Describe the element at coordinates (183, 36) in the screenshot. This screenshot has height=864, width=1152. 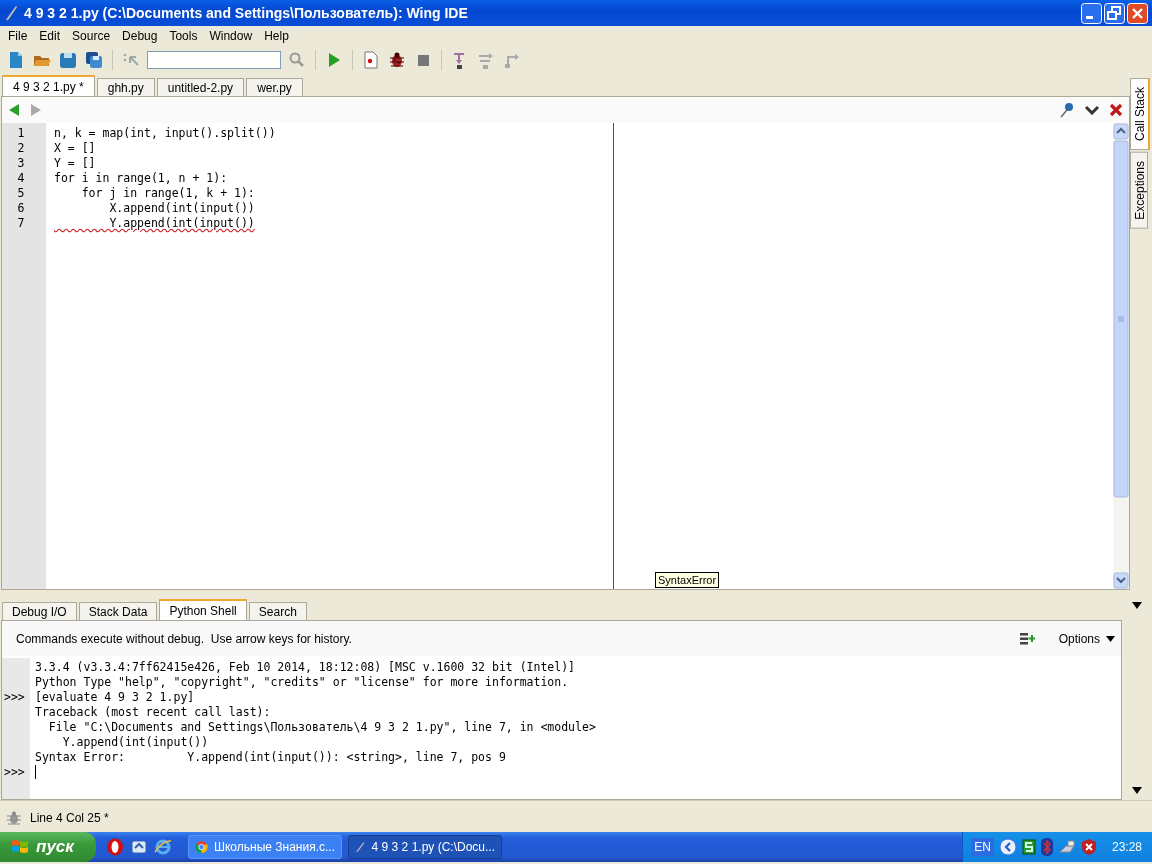
I see `menu-item: Tools` at that location.